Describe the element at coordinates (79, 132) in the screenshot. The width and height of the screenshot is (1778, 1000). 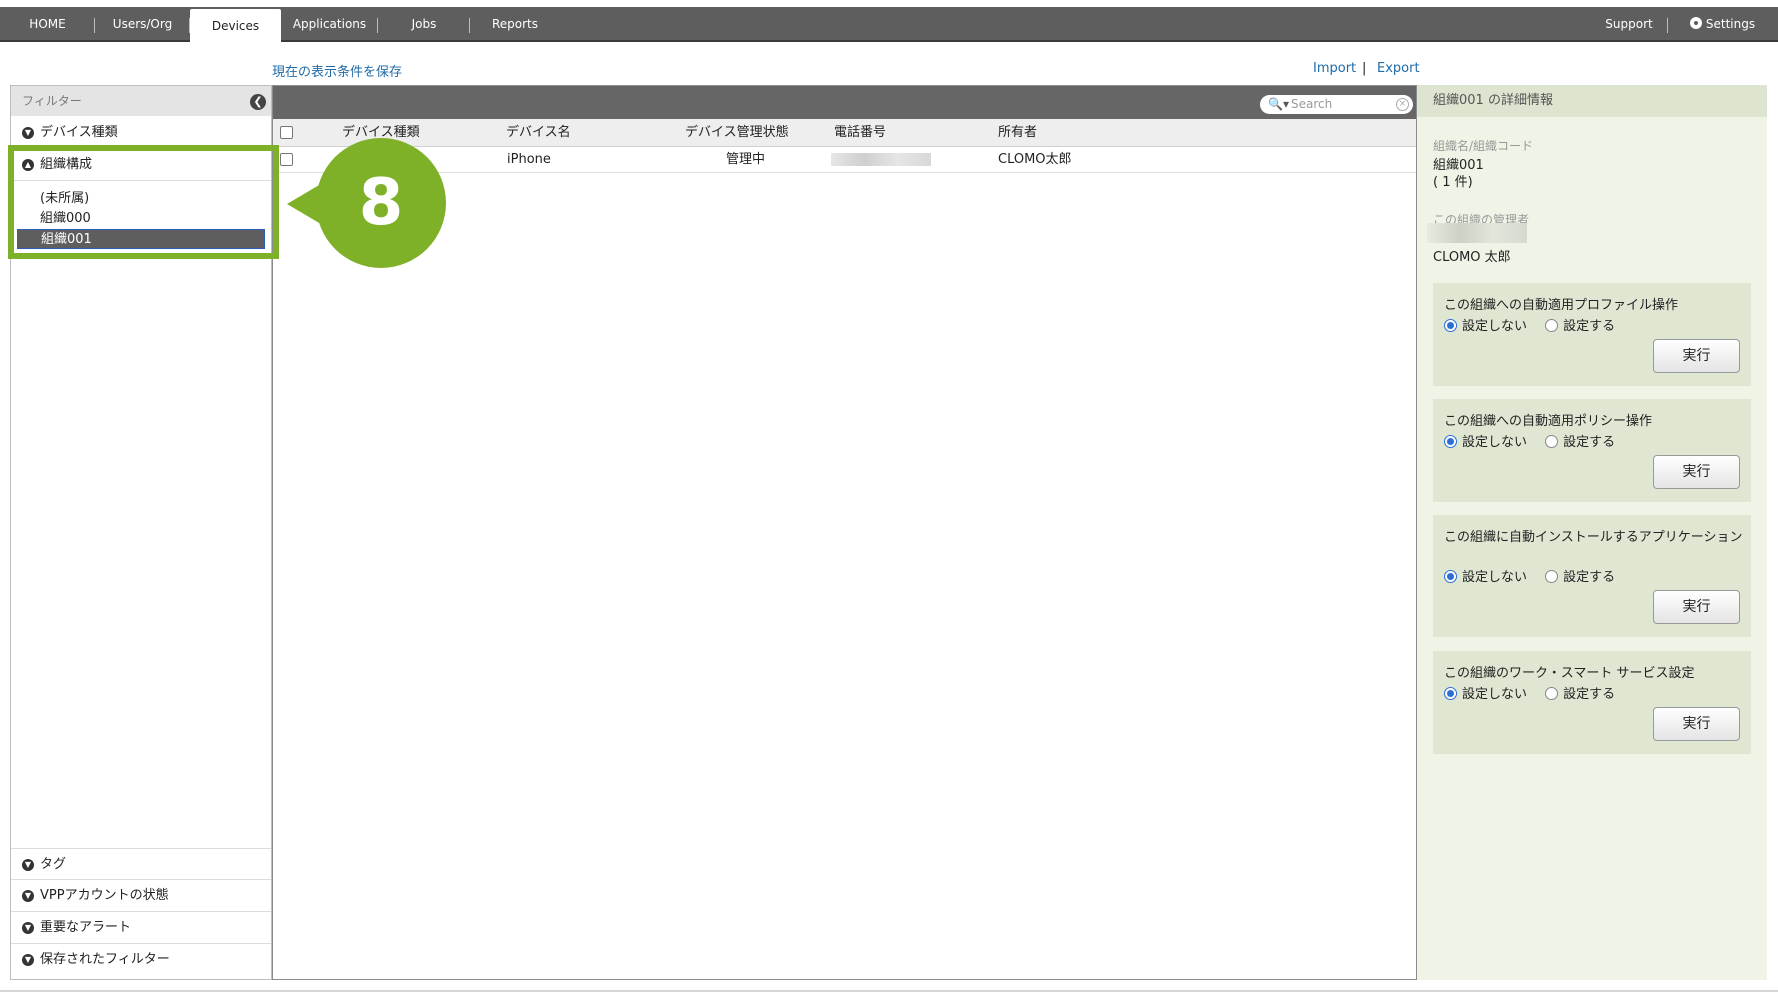
I see `filter-device-type-label: デバイス種類` at that location.